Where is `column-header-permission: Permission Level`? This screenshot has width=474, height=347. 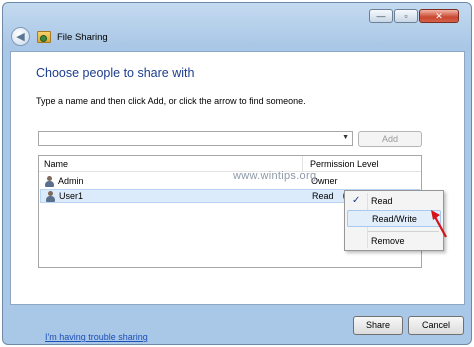 column-header-permission: Permission Level is located at coordinates (344, 164).